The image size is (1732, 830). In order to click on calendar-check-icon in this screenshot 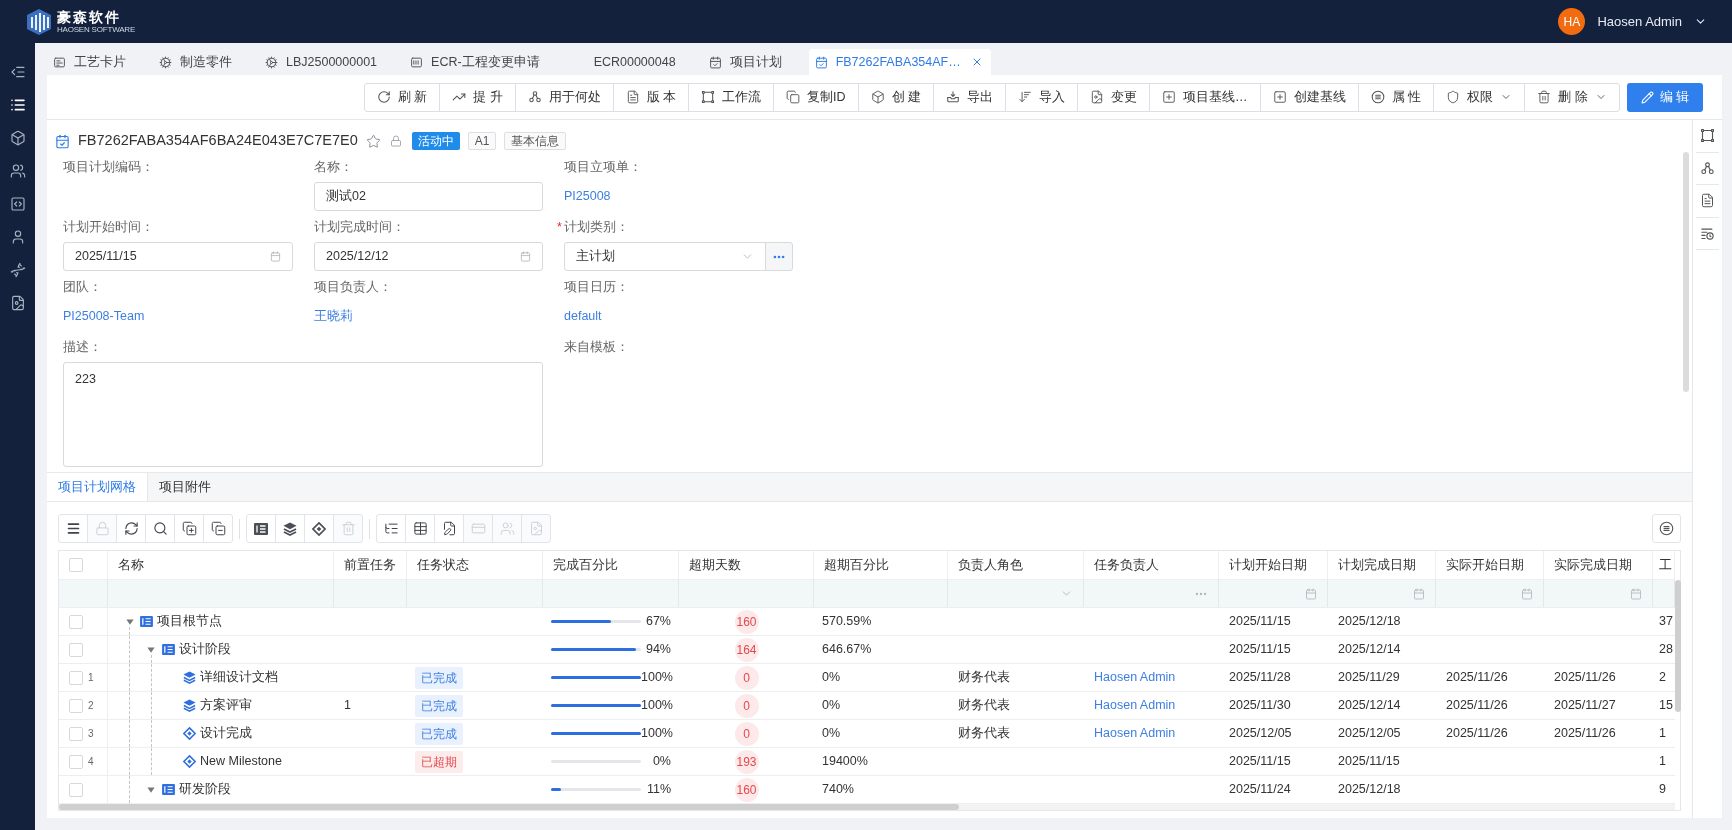, I will do `click(715, 62)`.